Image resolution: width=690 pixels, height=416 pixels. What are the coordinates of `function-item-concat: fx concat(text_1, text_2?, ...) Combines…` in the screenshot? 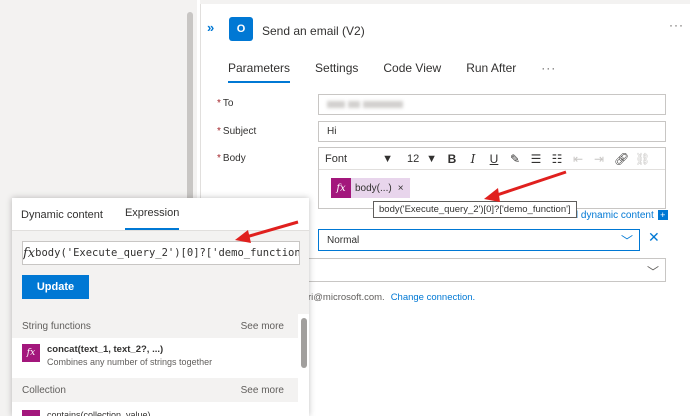 It's located at (117, 355).